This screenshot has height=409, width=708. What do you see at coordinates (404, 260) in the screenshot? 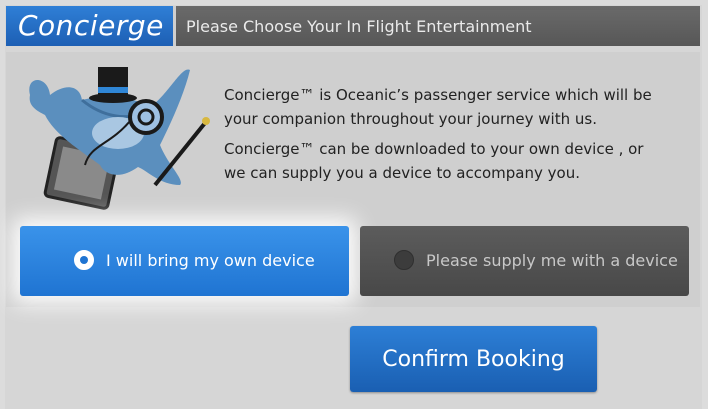
I see `supply-device-radio` at bounding box center [404, 260].